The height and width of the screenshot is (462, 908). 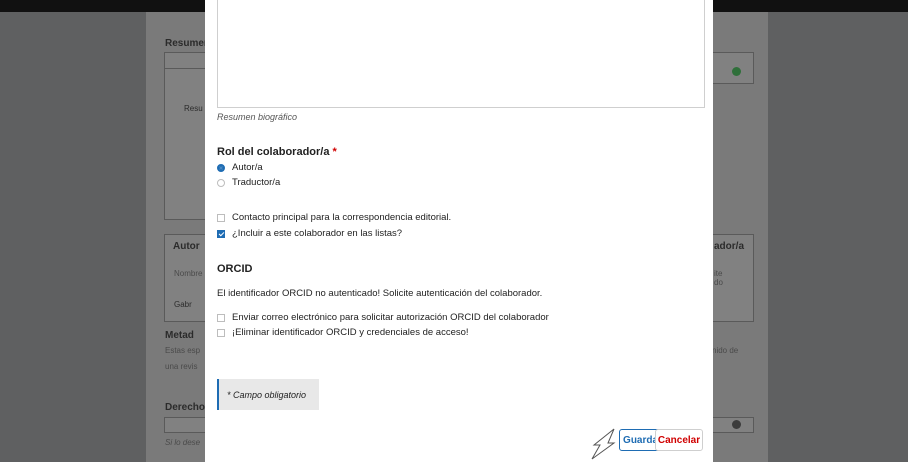 I want to click on radio-unselected-icon, so click(x=221, y=182).